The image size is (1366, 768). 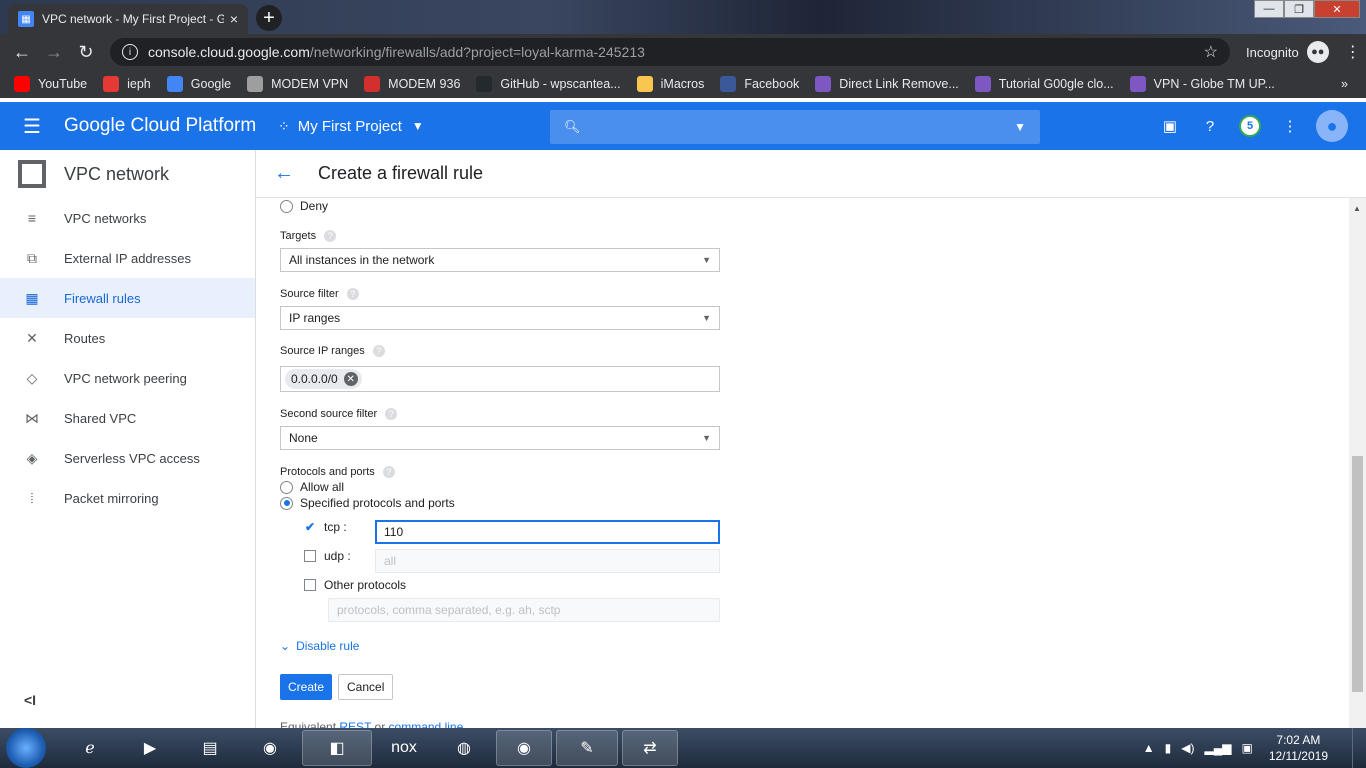 What do you see at coordinates (1149, 748) in the screenshot?
I see `show-hidden-icons-icon: ▲` at bounding box center [1149, 748].